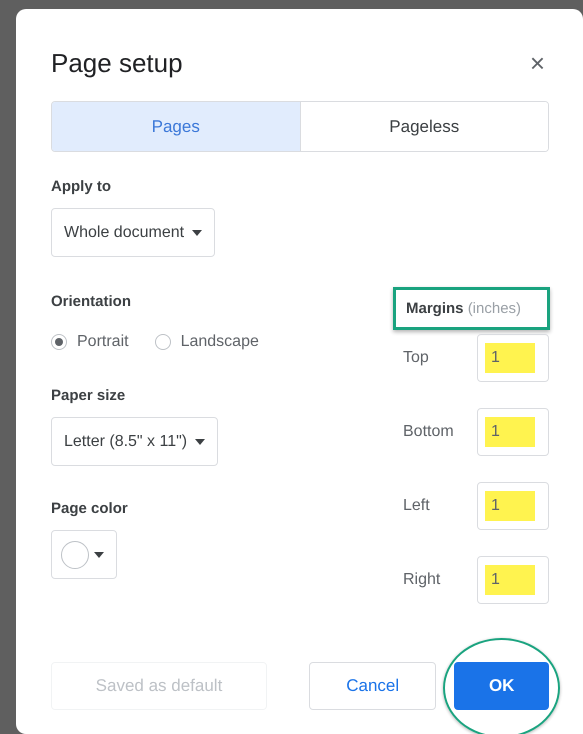 Image resolution: width=583 pixels, height=734 pixels. Describe the element at coordinates (416, 506) in the screenshot. I see `margin-label: Left` at that location.